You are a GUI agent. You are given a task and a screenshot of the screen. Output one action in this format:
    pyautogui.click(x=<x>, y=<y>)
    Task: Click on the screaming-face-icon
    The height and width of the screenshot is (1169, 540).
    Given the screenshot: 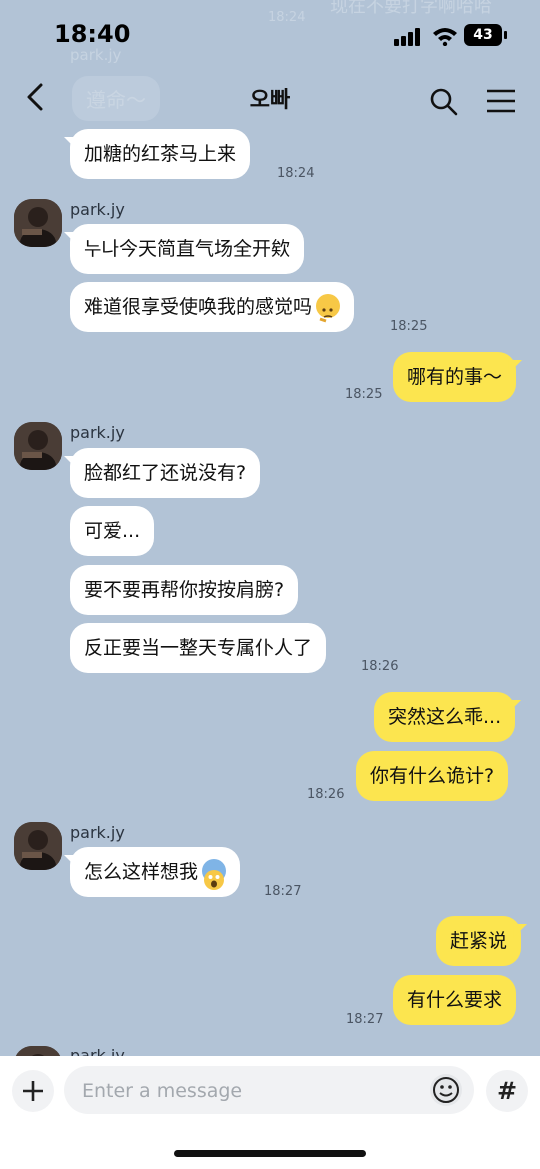 What is the action you would take?
    pyautogui.click(x=214, y=874)
    